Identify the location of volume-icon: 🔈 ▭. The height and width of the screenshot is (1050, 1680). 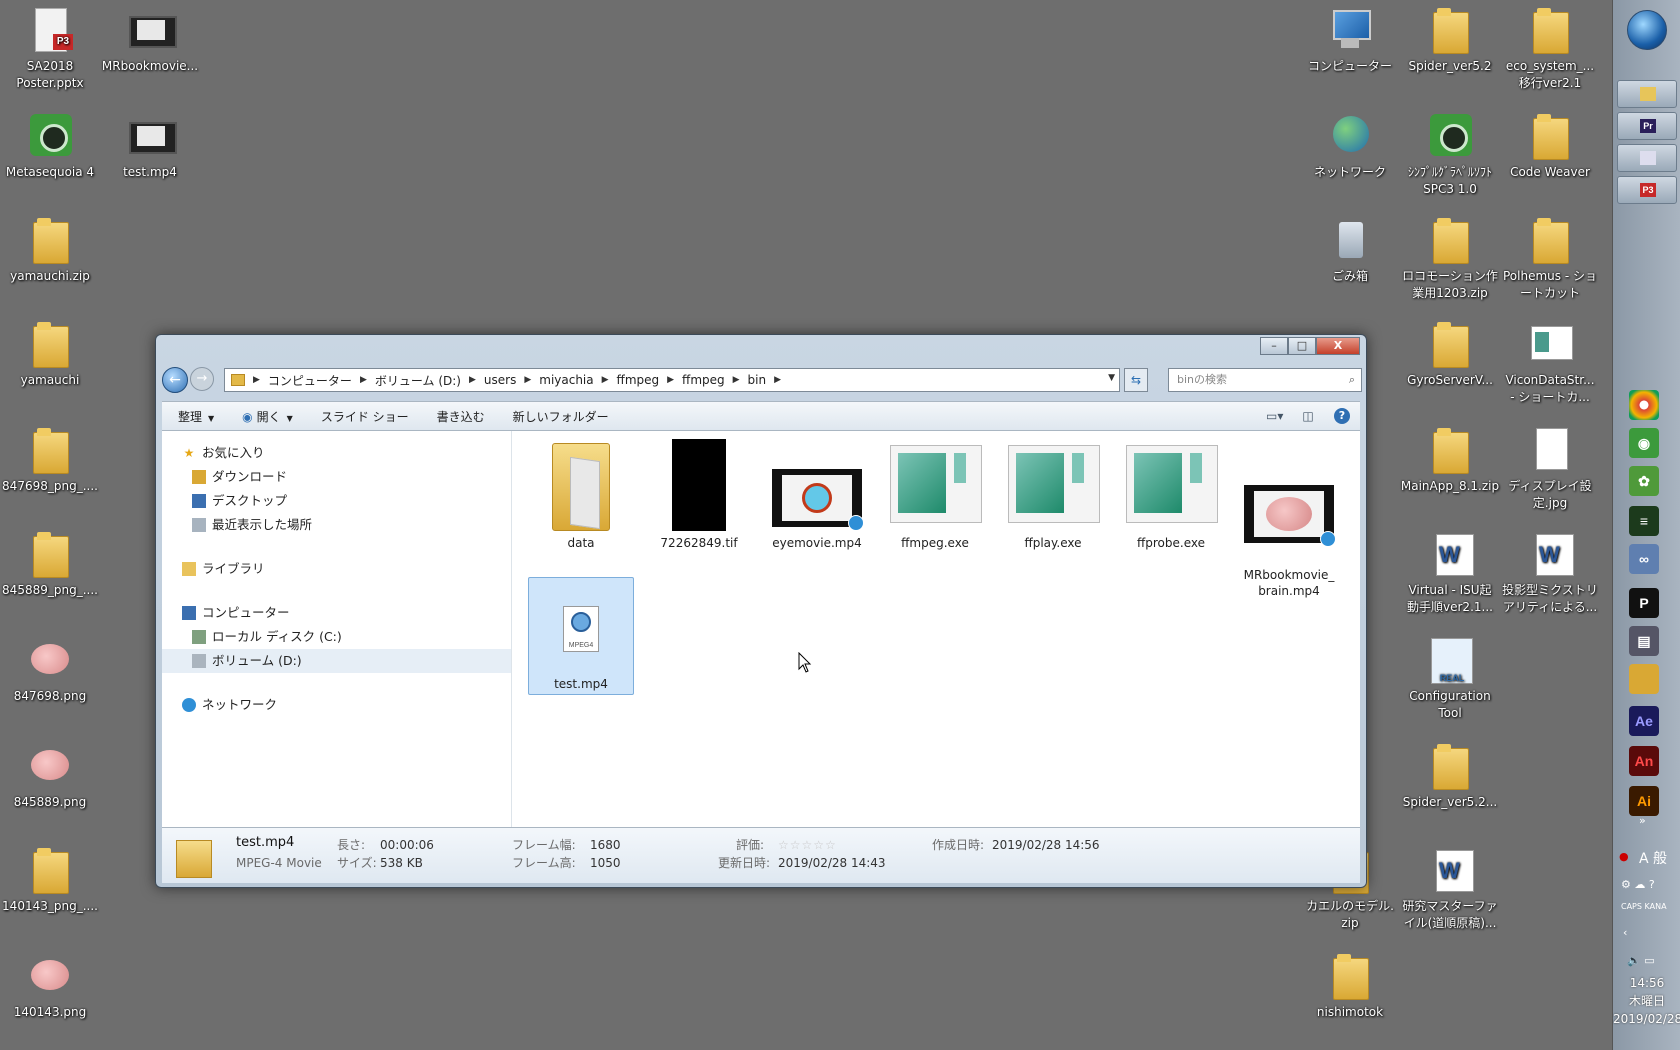
(1641, 960).